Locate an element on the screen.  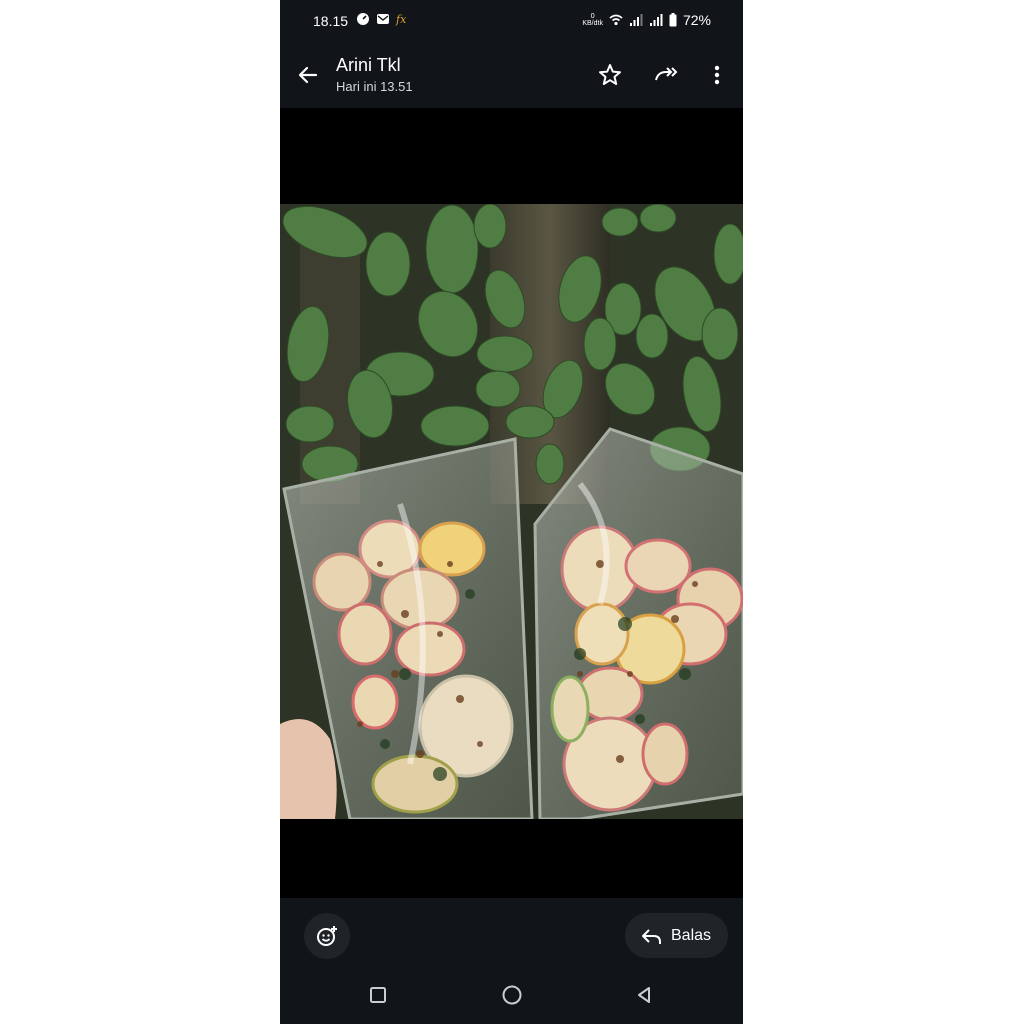
recents-button is located at coordinates (378, 995).